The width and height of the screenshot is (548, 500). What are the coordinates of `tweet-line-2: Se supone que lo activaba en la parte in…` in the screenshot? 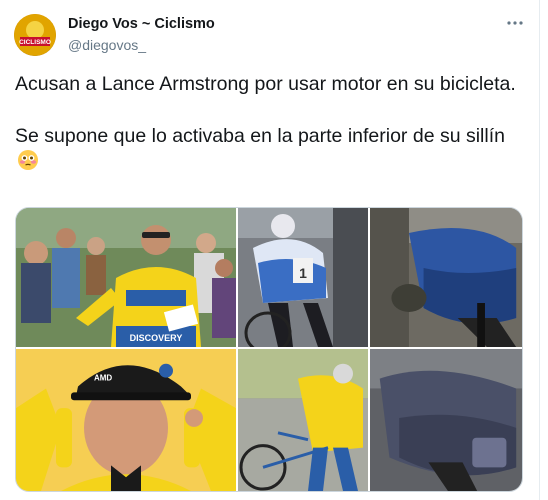 It's located at (267, 149).